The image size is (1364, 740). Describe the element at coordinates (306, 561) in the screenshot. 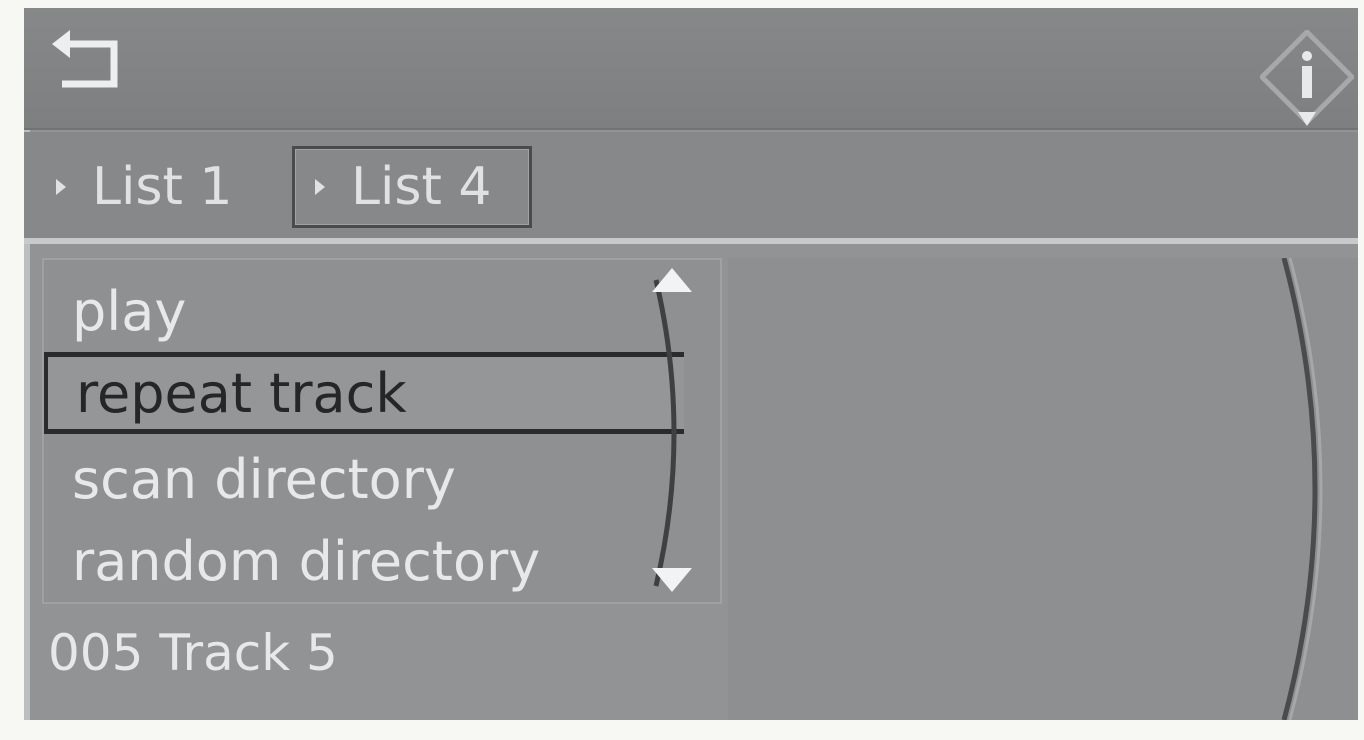

I see `menu-item-label: random directory` at that location.